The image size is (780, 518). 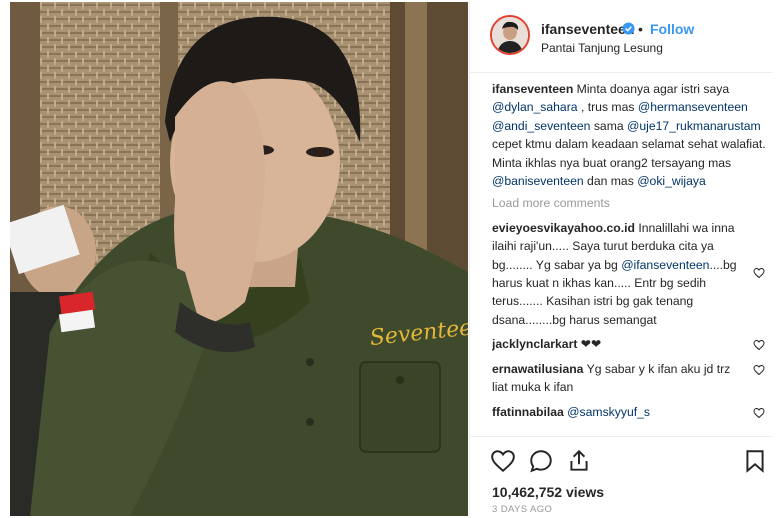 What do you see at coordinates (671, 181) in the screenshot?
I see `caption-mention: @oki_wijaya` at bounding box center [671, 181].